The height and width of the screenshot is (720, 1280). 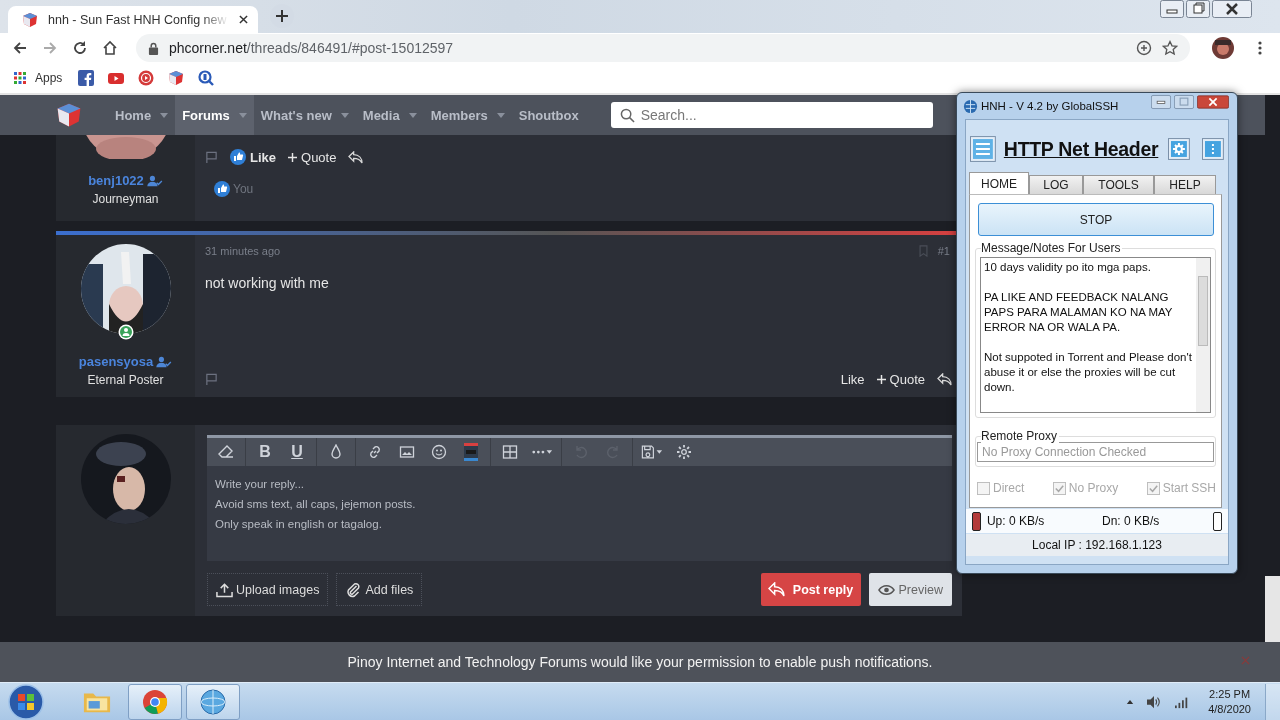 What do you see at coordinates (1198, 9) in the screenshot?
I see `restore-icon` at bounding box center [1198, 9].